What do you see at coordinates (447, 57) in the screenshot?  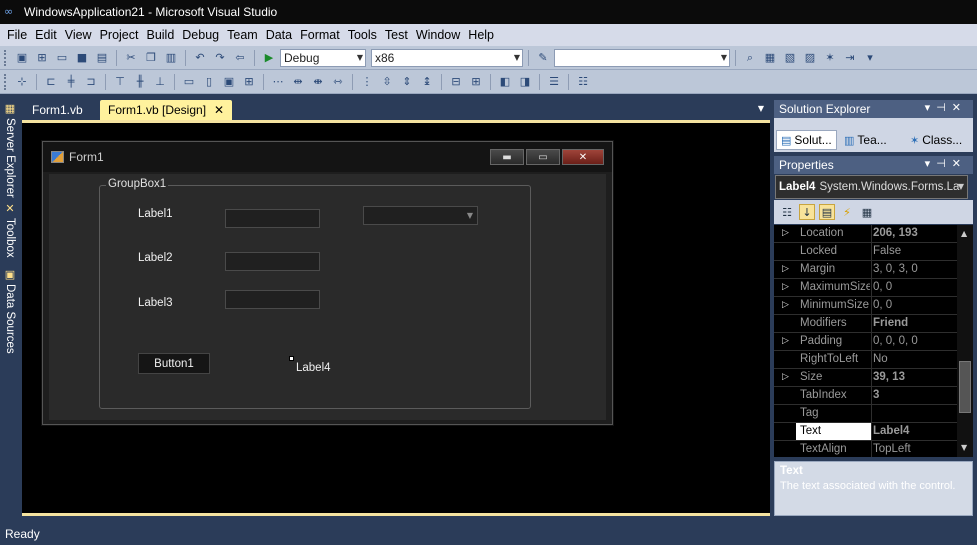 I see `platform-select: x86 ▼` at bounding box center [447, 57].